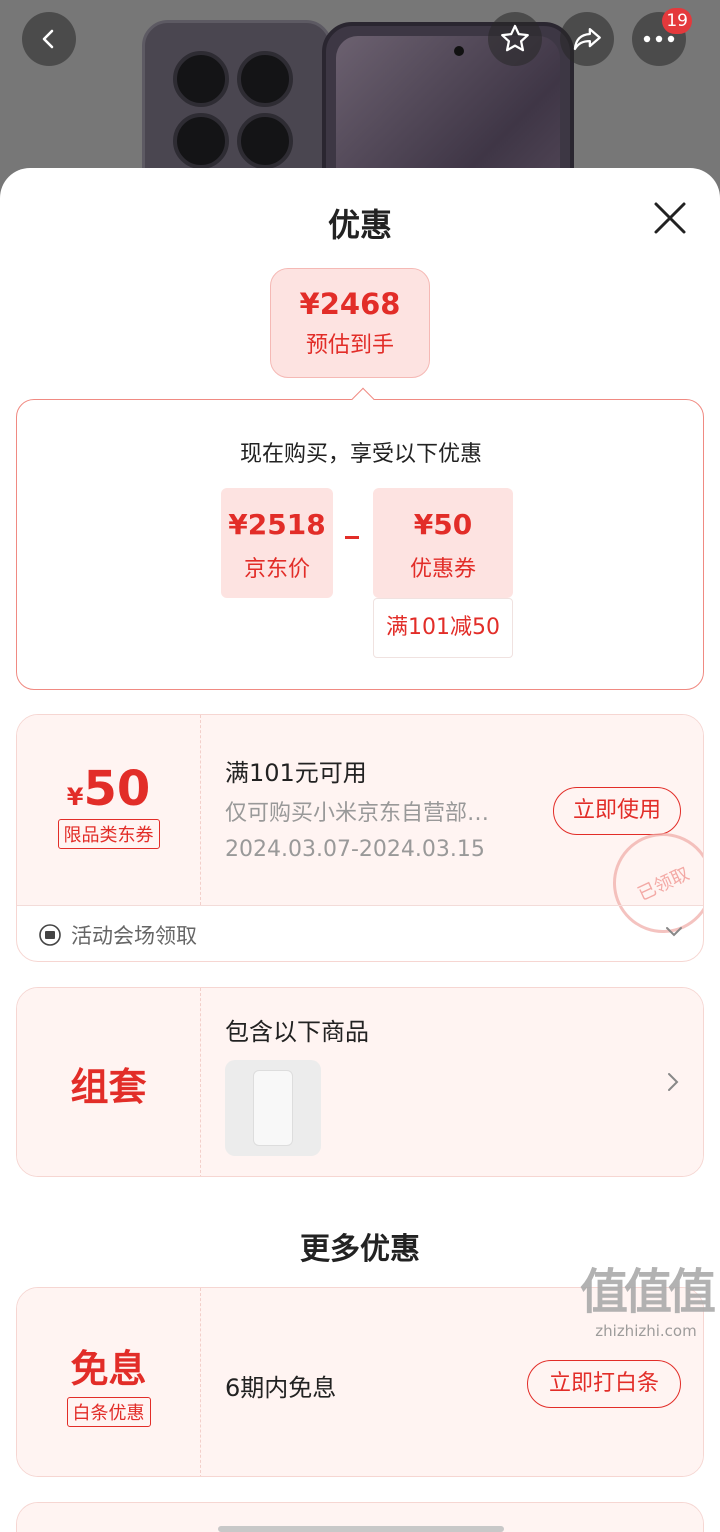 The height and width of the screenshot is (1532, 720). Describe the element at coordinates (359, 225) in the screenshot. I see `sheet-title: 优惠` at that location.